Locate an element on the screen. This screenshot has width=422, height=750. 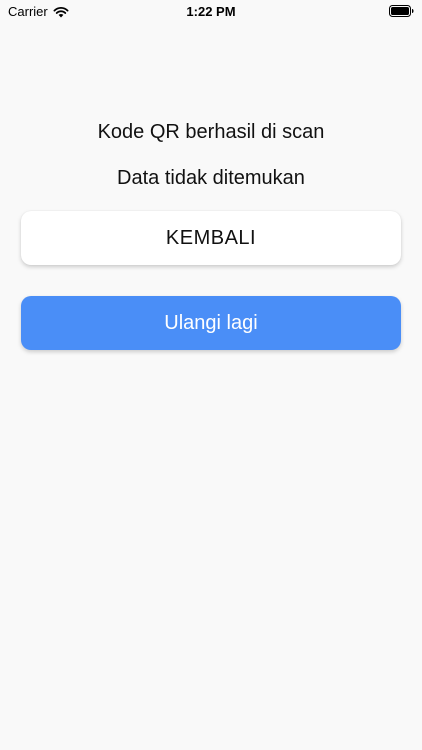
retry-button-label: Ulangi lagi is located at coordinates (211, 322).